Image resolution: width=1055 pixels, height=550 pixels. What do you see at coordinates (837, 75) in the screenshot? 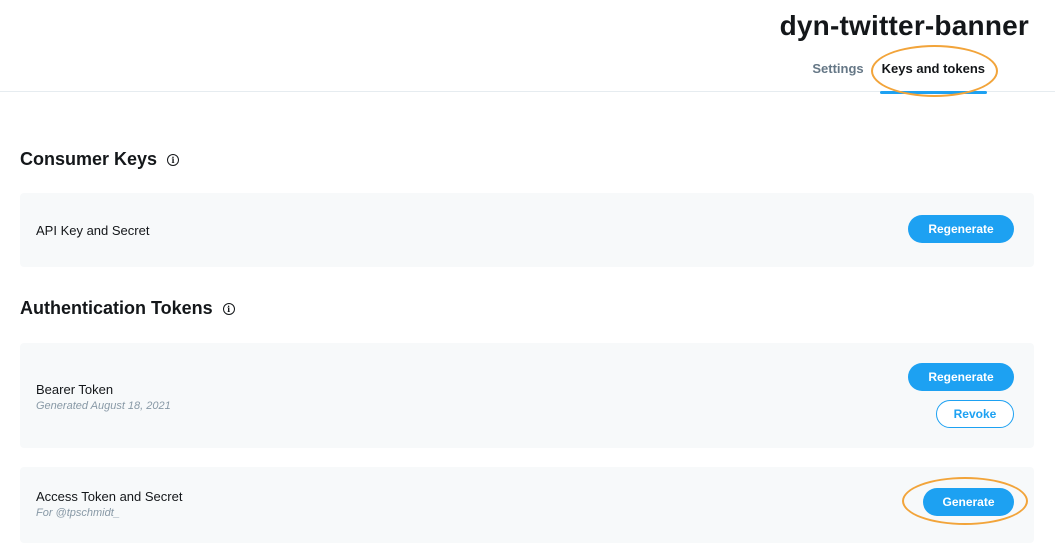
I see `tab-settings: Settings` at bounding box center [837, 75].